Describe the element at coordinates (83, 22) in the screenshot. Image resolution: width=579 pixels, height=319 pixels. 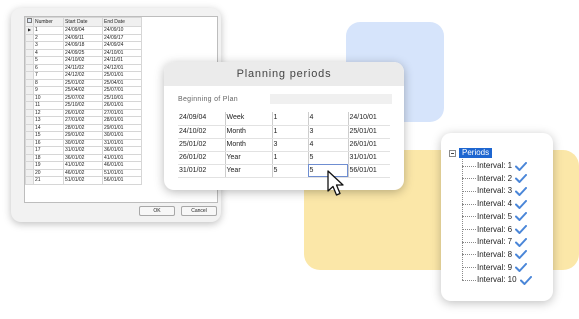
I see `column-header-start-date: Start Date` at that location.